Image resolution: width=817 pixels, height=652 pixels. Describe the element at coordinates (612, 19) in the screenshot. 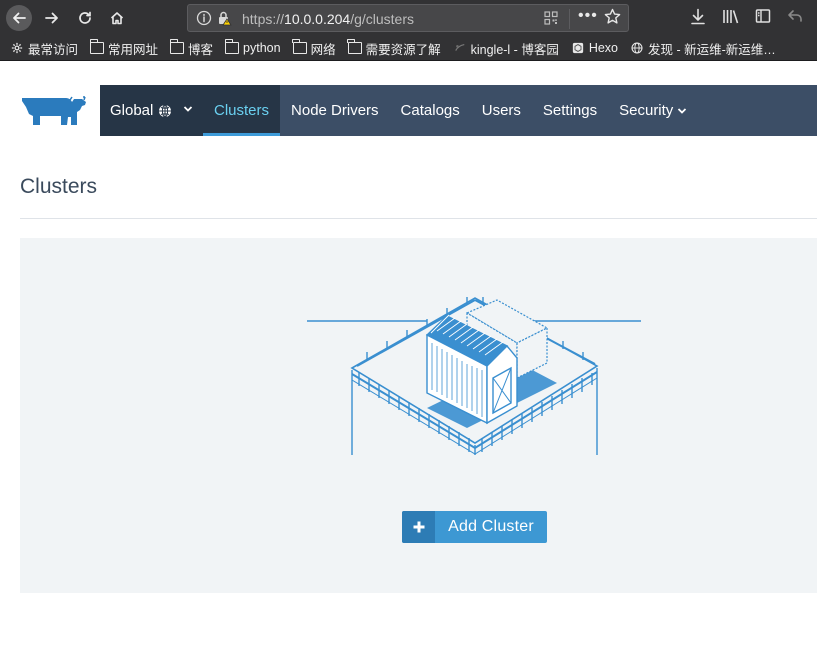

I see `star-icon` at that location.